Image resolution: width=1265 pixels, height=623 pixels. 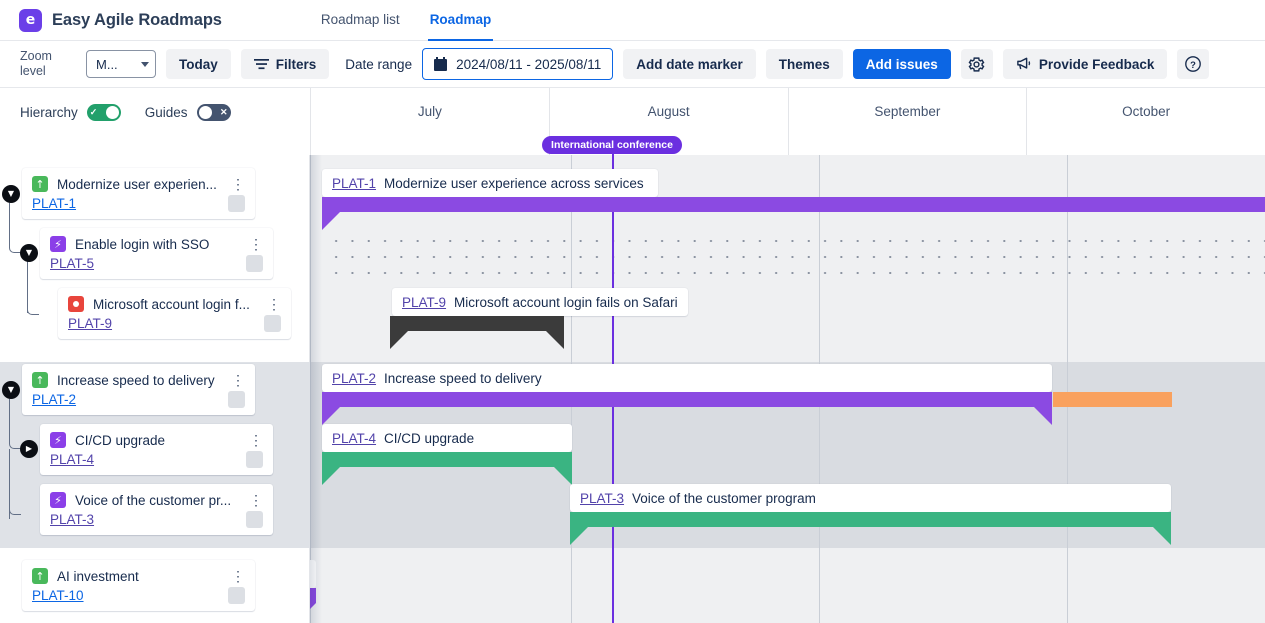 I want to click on tab-roadmap: Roadmap, so click(x=460, y=20).